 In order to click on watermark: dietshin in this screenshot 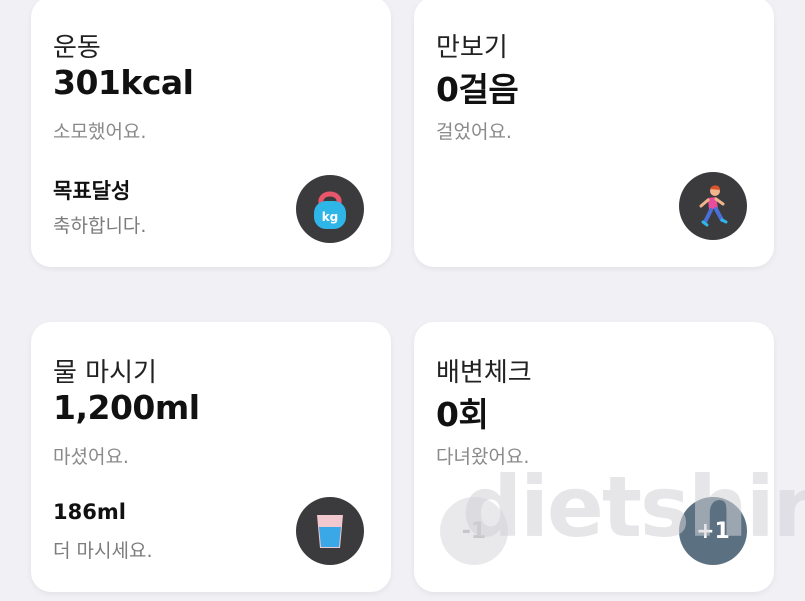, I will do `click(633, 507)`.